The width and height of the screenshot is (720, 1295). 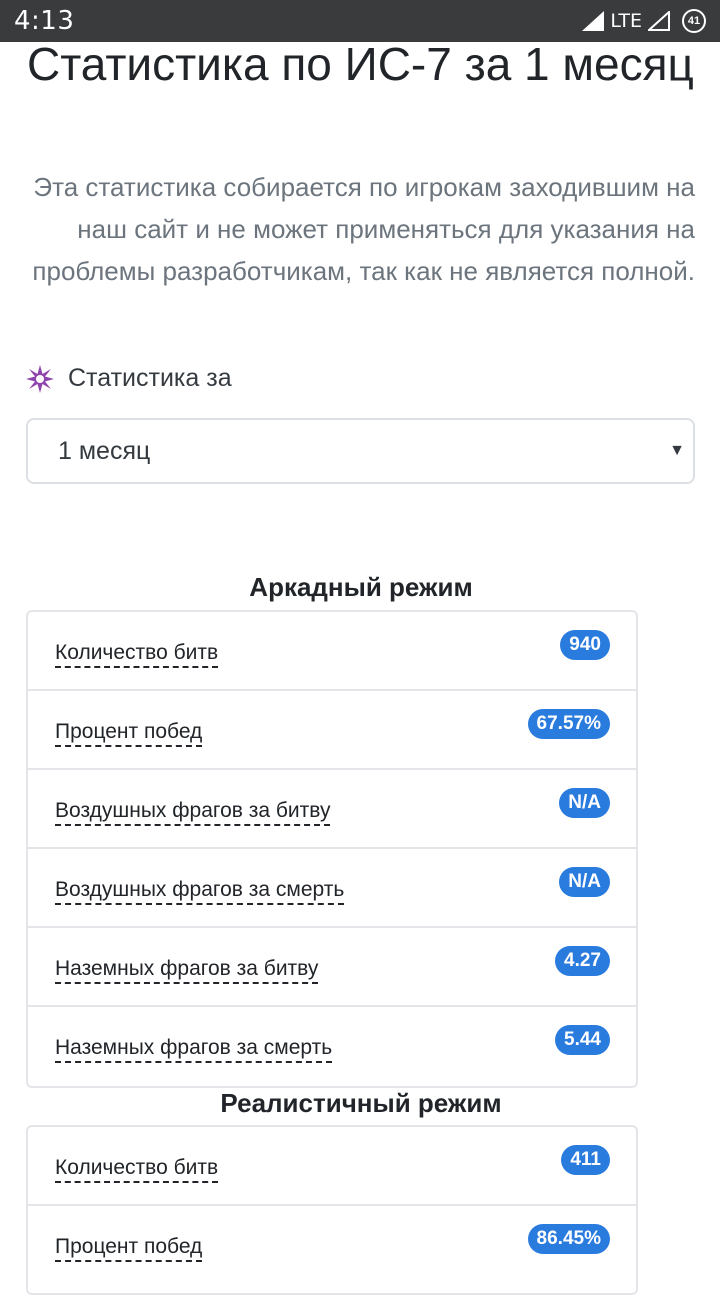 What do you see at coordinates (626, 21) in the screenshot?
I see `network-type: LTE` at bounding box center [626, 21].